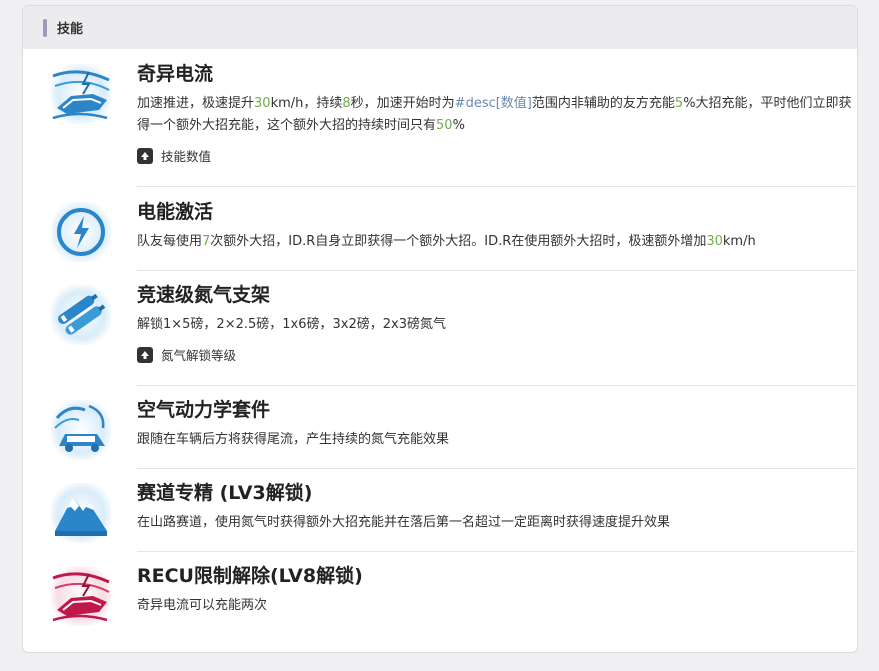 Image resolution: width=879 pixels, height=671 pixels. What do you see at coordinates (45, 27) in the screenshot?
I see `header-accent-bar` at bounding box center [45, 27].